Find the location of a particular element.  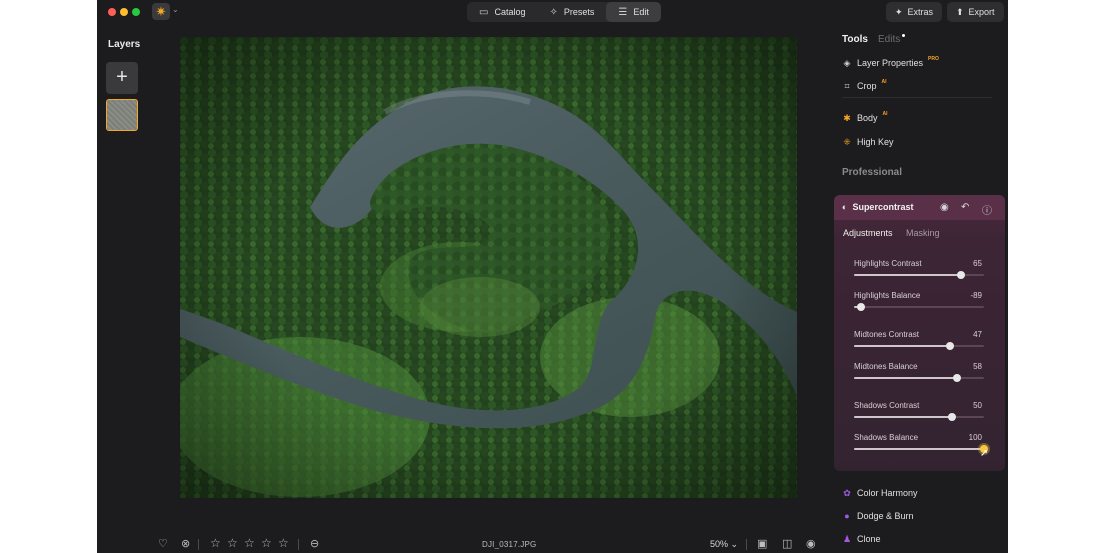

tool-dodge-burn: ● Dodge & Burn is located at coordinates (878, 516).